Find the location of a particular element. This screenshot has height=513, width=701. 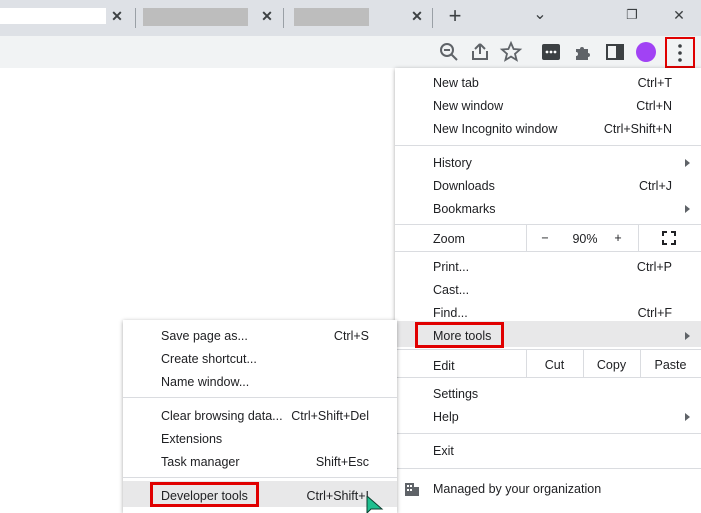

submenu-item-extensions: Extensions is located at coordinates (191, 439).